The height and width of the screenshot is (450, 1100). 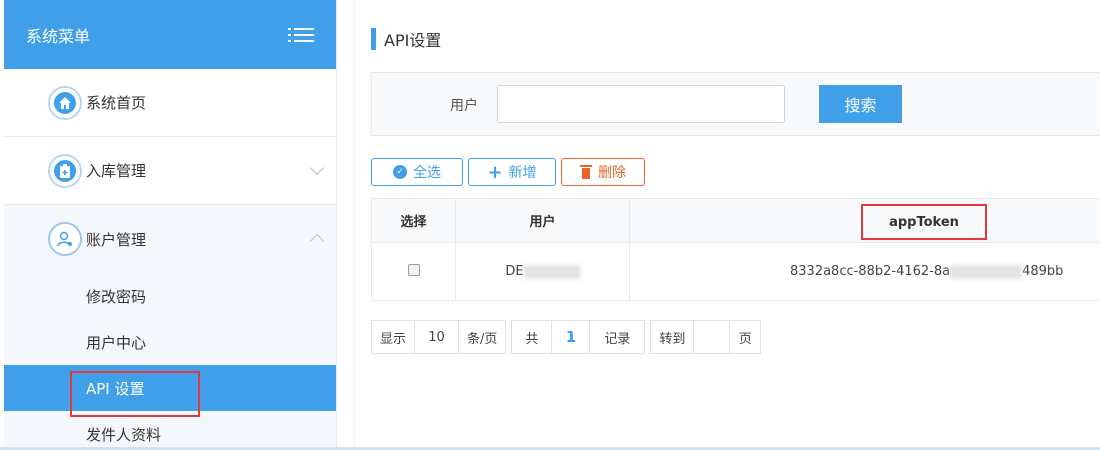 I want to click on row-user-value: DE, so click(x=514, y=271).